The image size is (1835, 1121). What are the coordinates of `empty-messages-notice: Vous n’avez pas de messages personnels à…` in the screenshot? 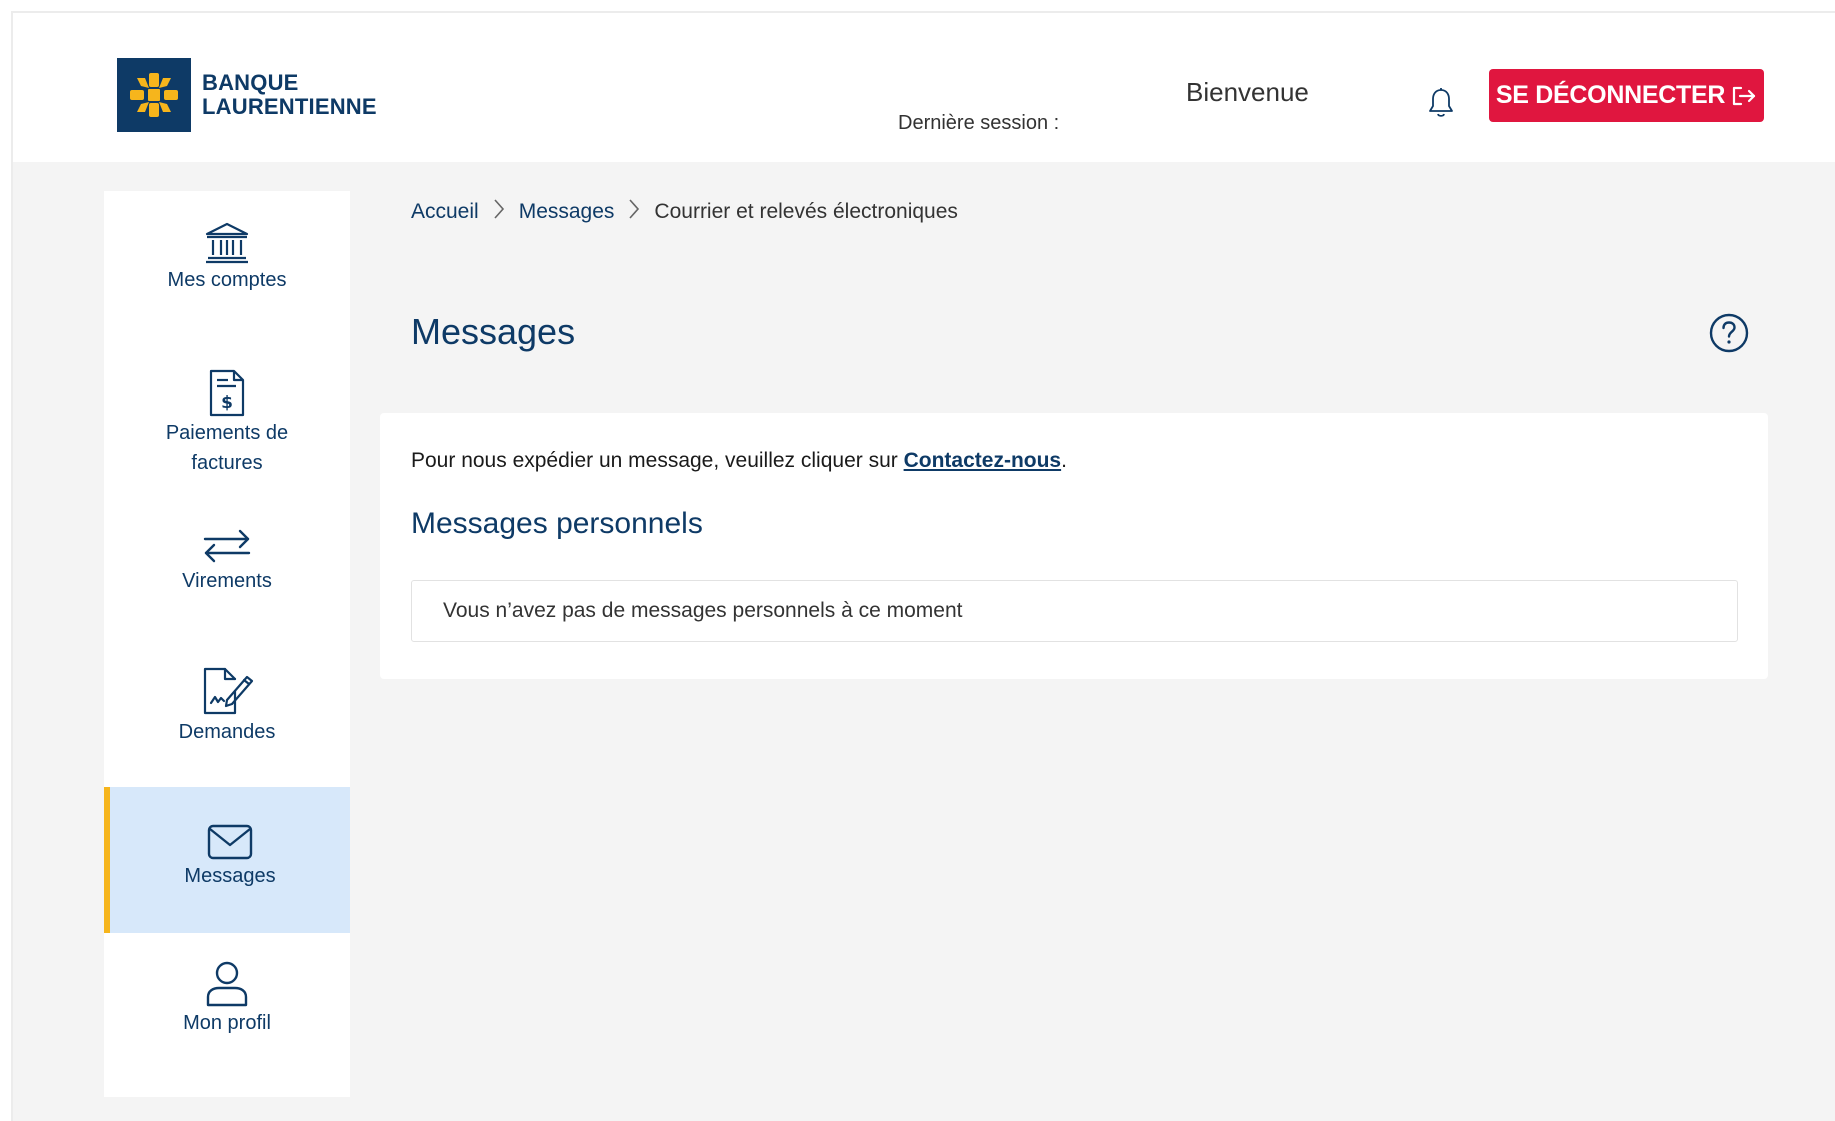 It's located at (1074, 611).